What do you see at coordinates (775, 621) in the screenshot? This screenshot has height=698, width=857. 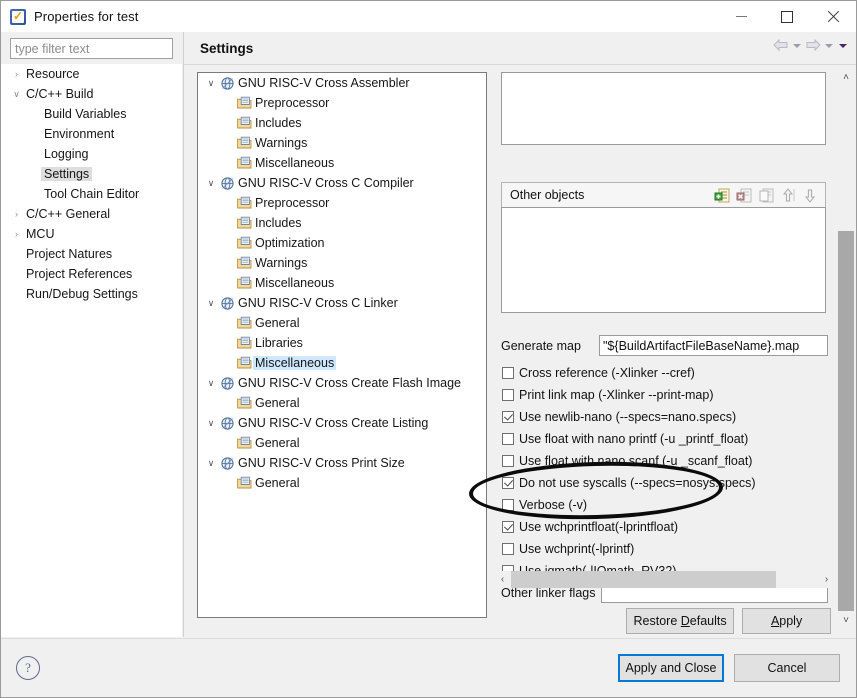 I see `apply-mnemonic: A` at bounding box center [775, 621].